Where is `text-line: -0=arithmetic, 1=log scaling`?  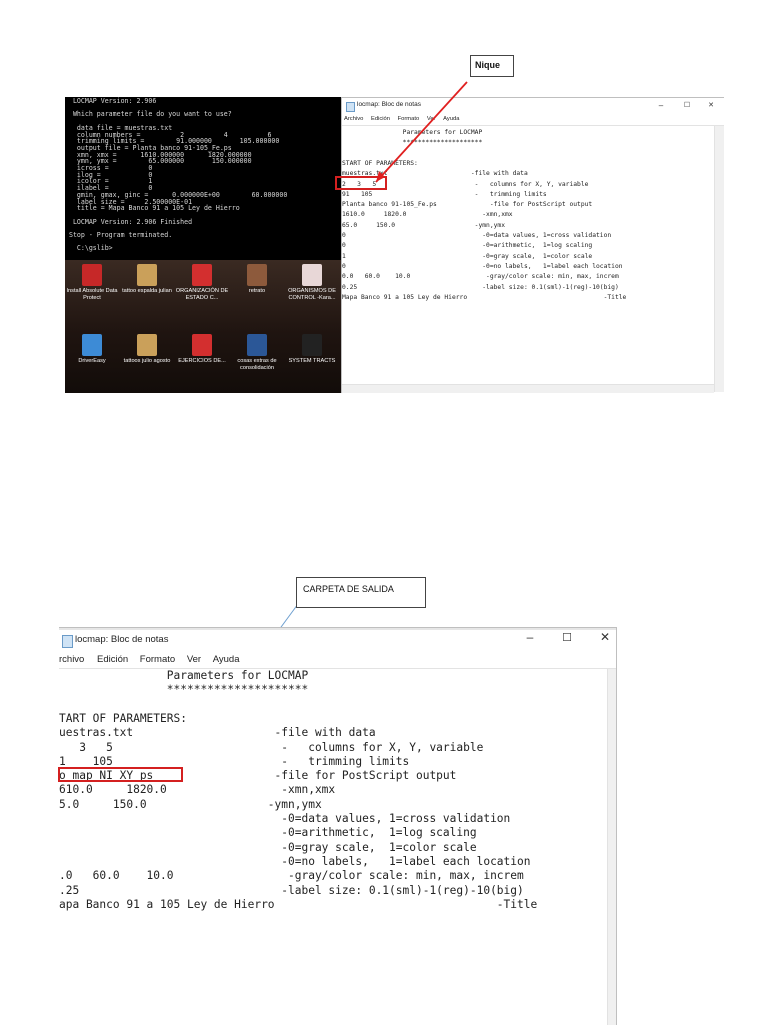
text-line: -0=arithmetic, 1=log scaling is located at coordinates (268, 833).